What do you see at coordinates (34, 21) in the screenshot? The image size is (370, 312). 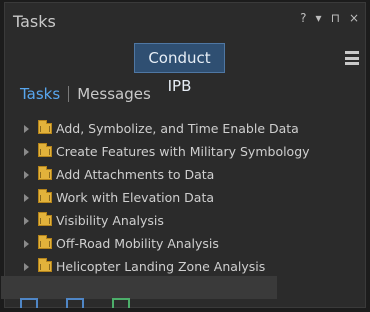 I see `pane-title: Tasks` at bounding box center [34, 21].